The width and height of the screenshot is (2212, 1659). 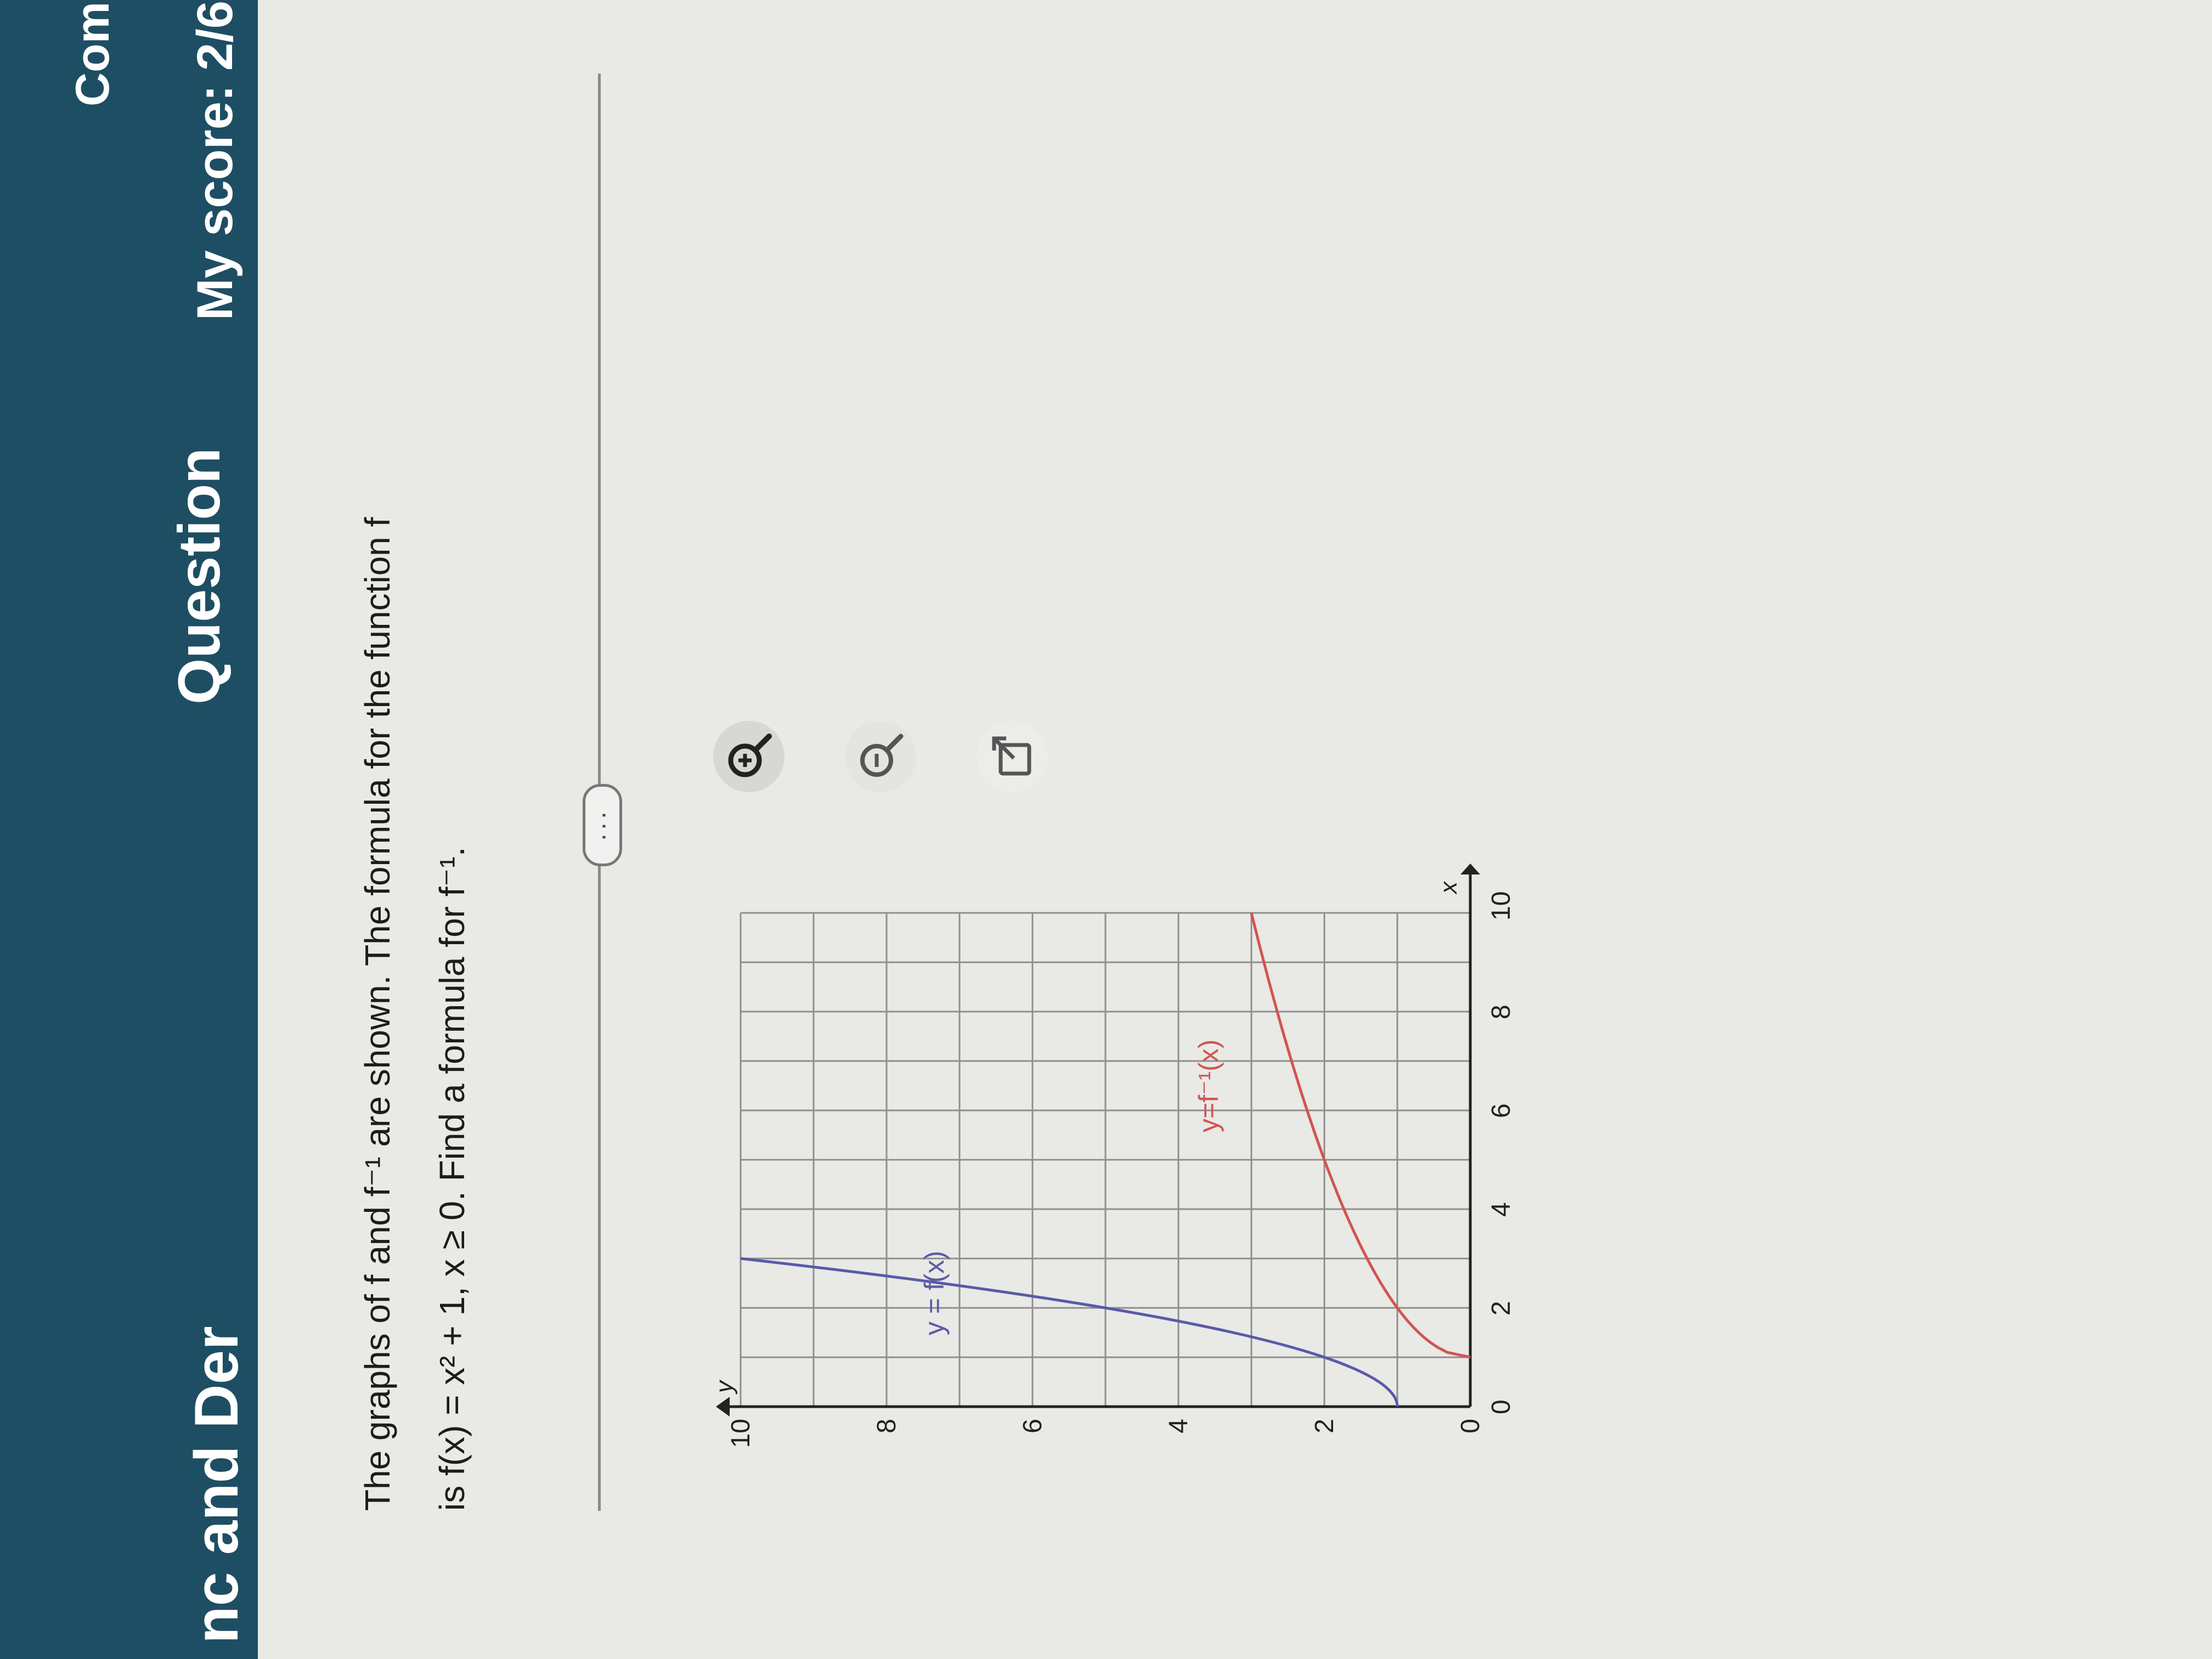 I want to click on popout-button, so click(x=1012, y=756).